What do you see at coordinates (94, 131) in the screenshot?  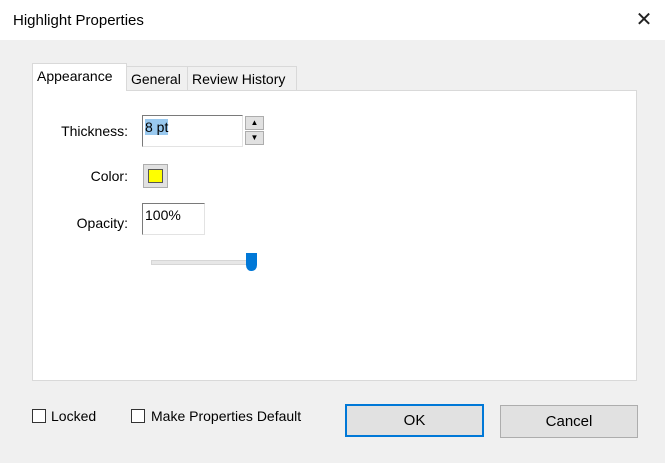 I see `thickness-label: Thickness:` at bounding box center [94, 131].